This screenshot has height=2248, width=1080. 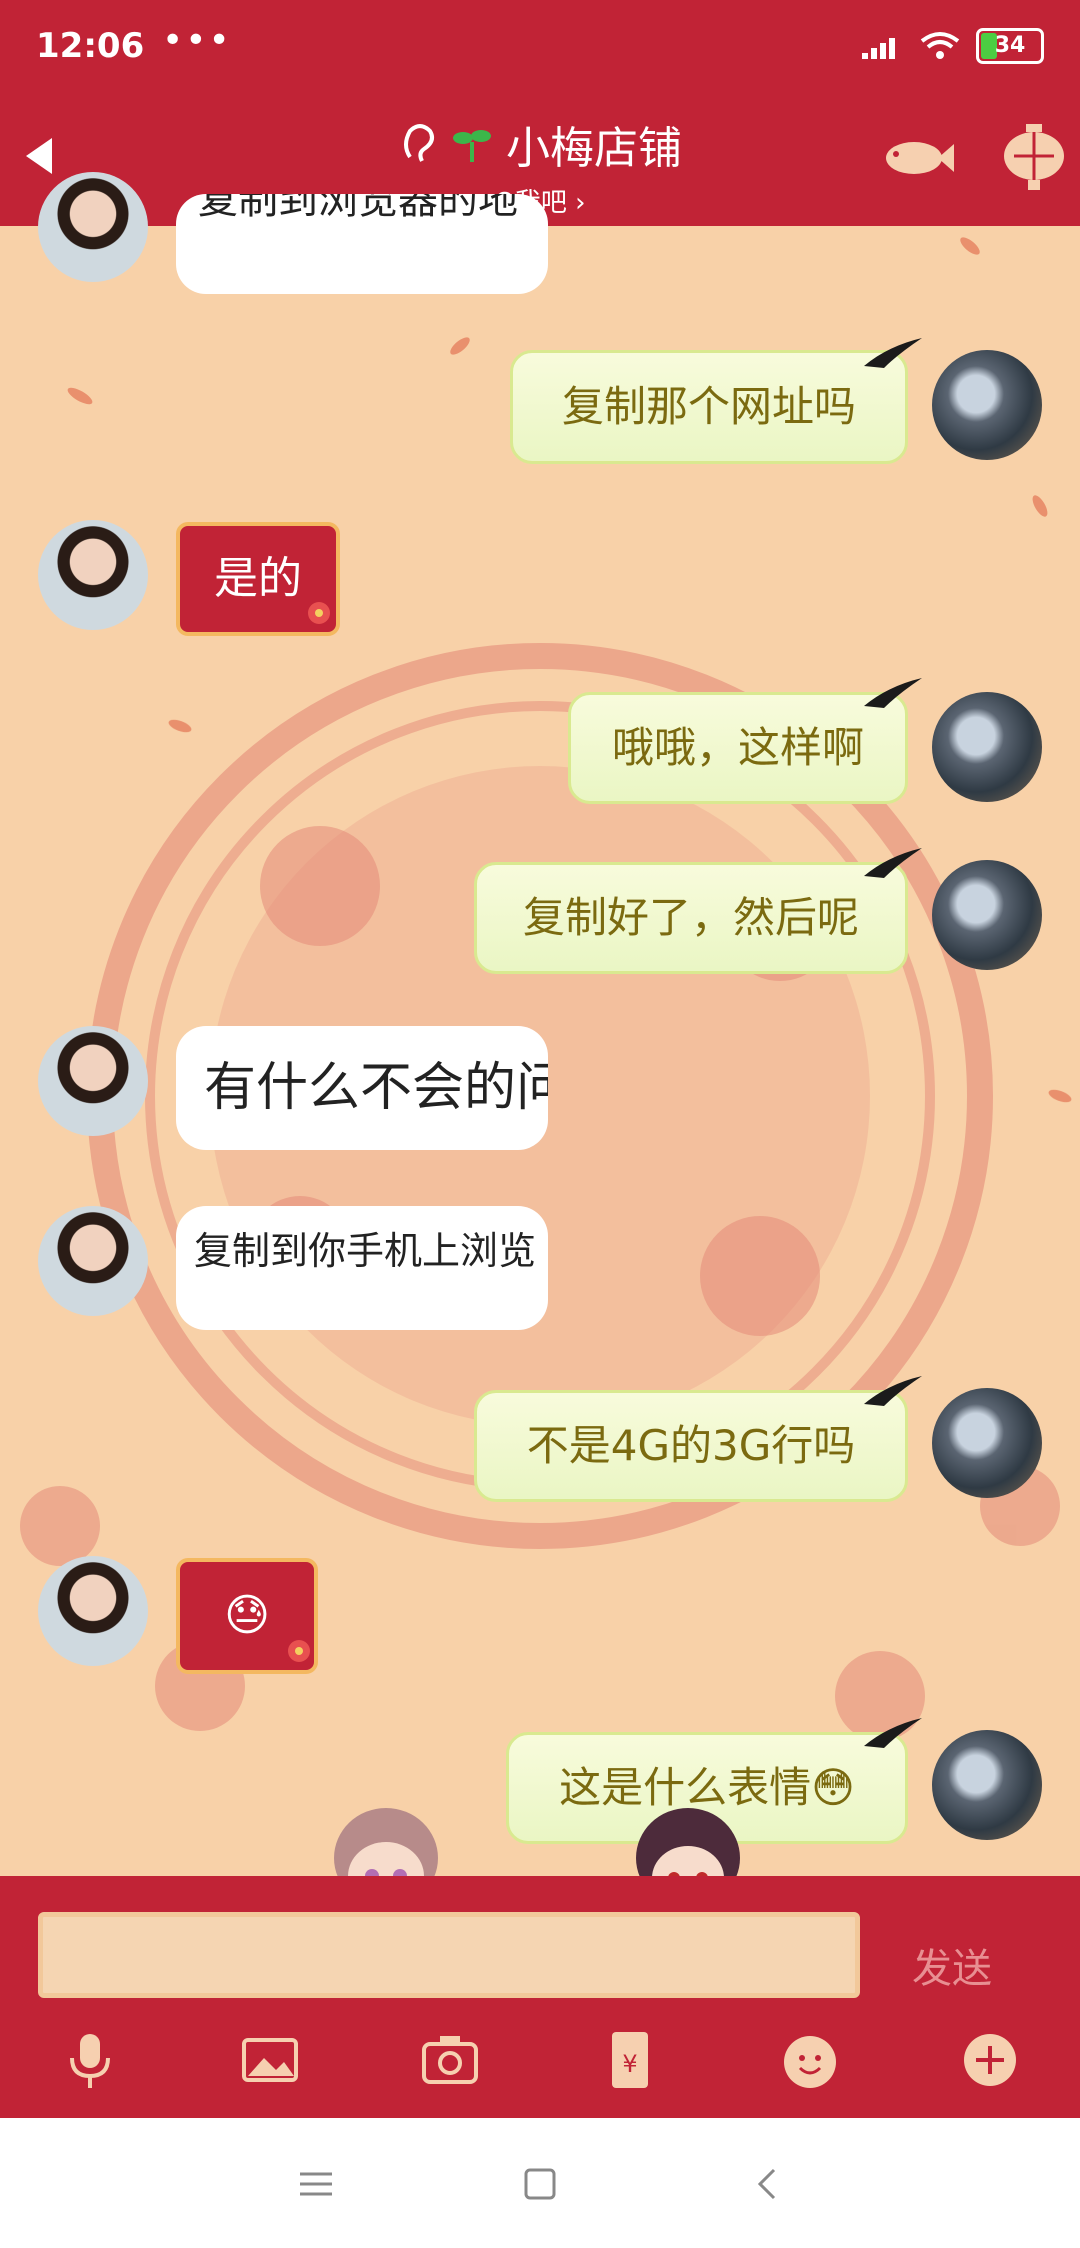 I want to click on chat-header: 12:06 ••• 34 小梅店铺 Q我吧, so click(x=540, y=113).